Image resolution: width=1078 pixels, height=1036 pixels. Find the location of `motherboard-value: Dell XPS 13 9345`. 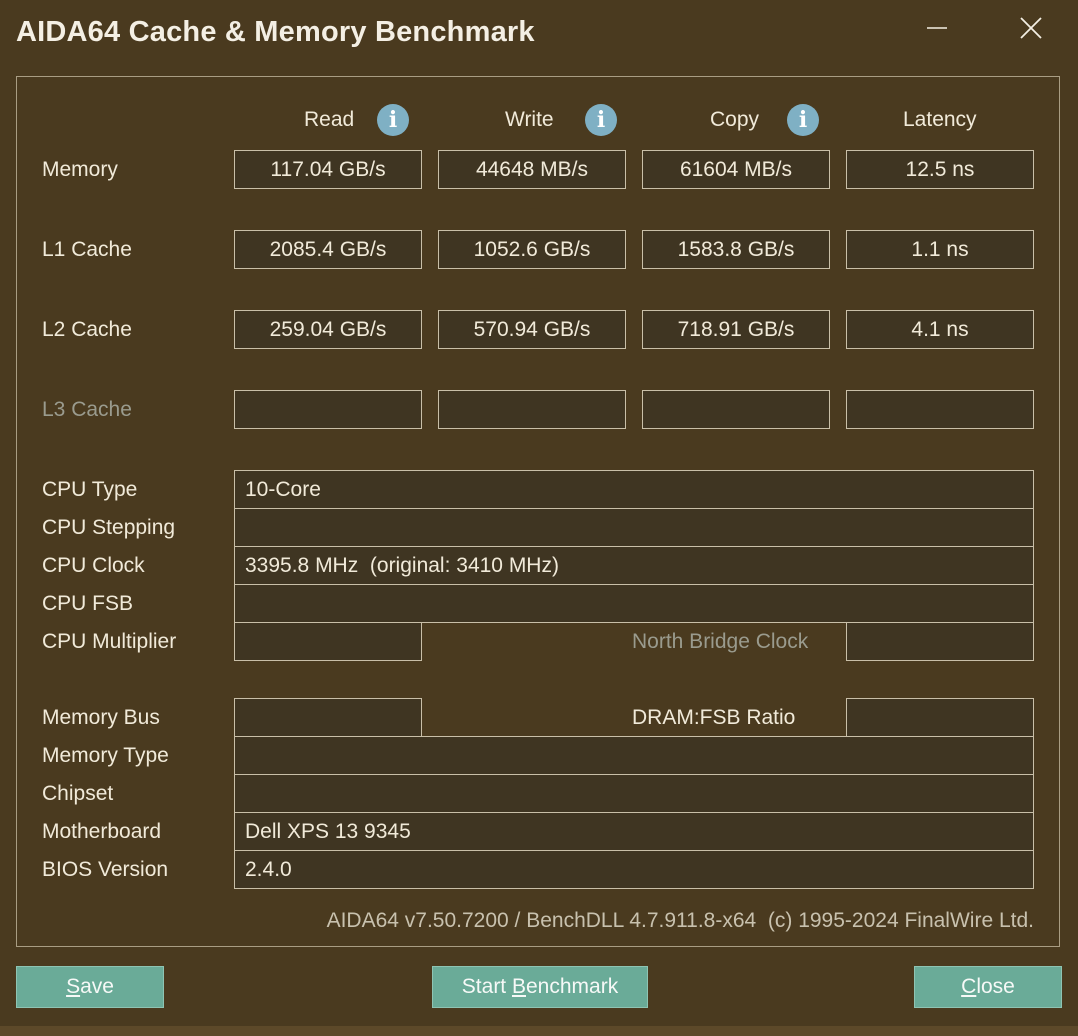

motherboard-value: Dell XPS 13 9345 is located at coordinates (634, 831).